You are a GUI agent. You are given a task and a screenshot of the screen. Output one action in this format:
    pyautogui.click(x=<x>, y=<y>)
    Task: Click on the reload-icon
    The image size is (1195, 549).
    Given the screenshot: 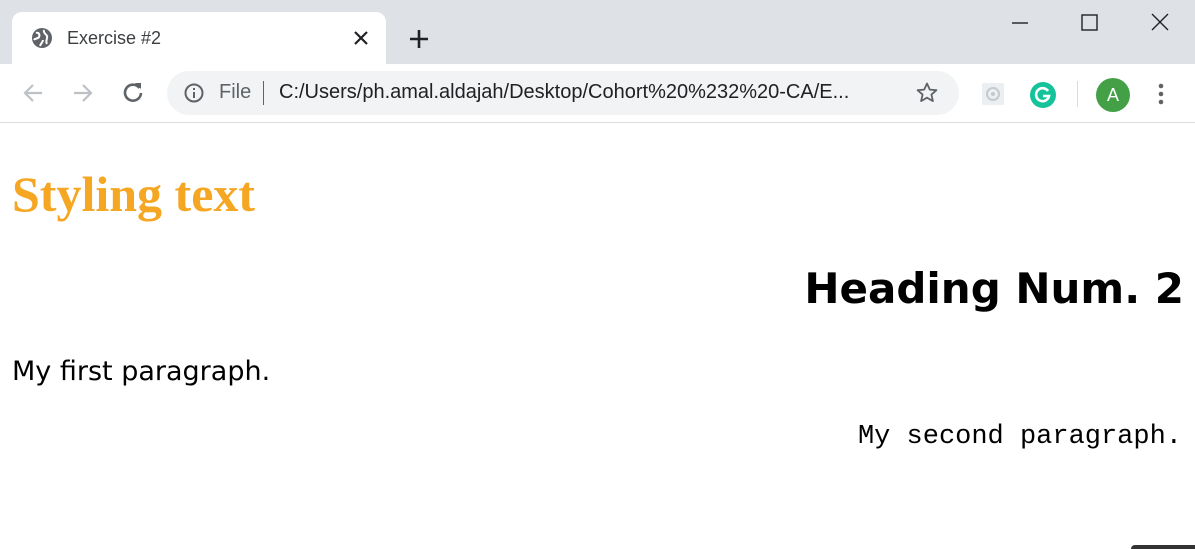 What is the action you would take?
    pyautogui.click(x=133, y=93)
    